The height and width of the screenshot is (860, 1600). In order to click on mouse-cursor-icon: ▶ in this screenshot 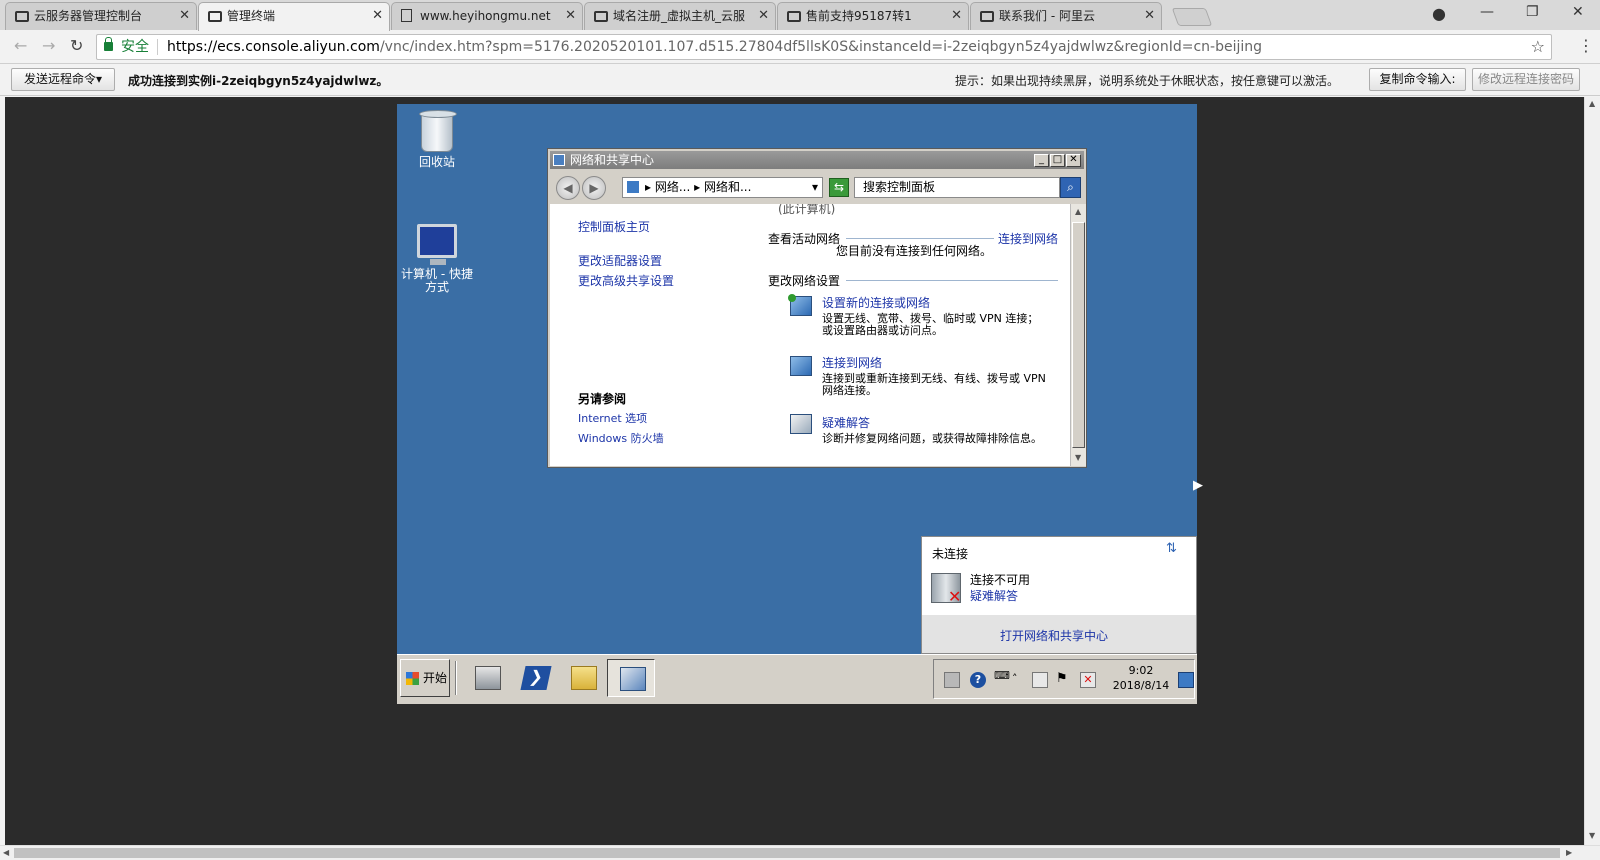, I will do `click(1198, 485)`.